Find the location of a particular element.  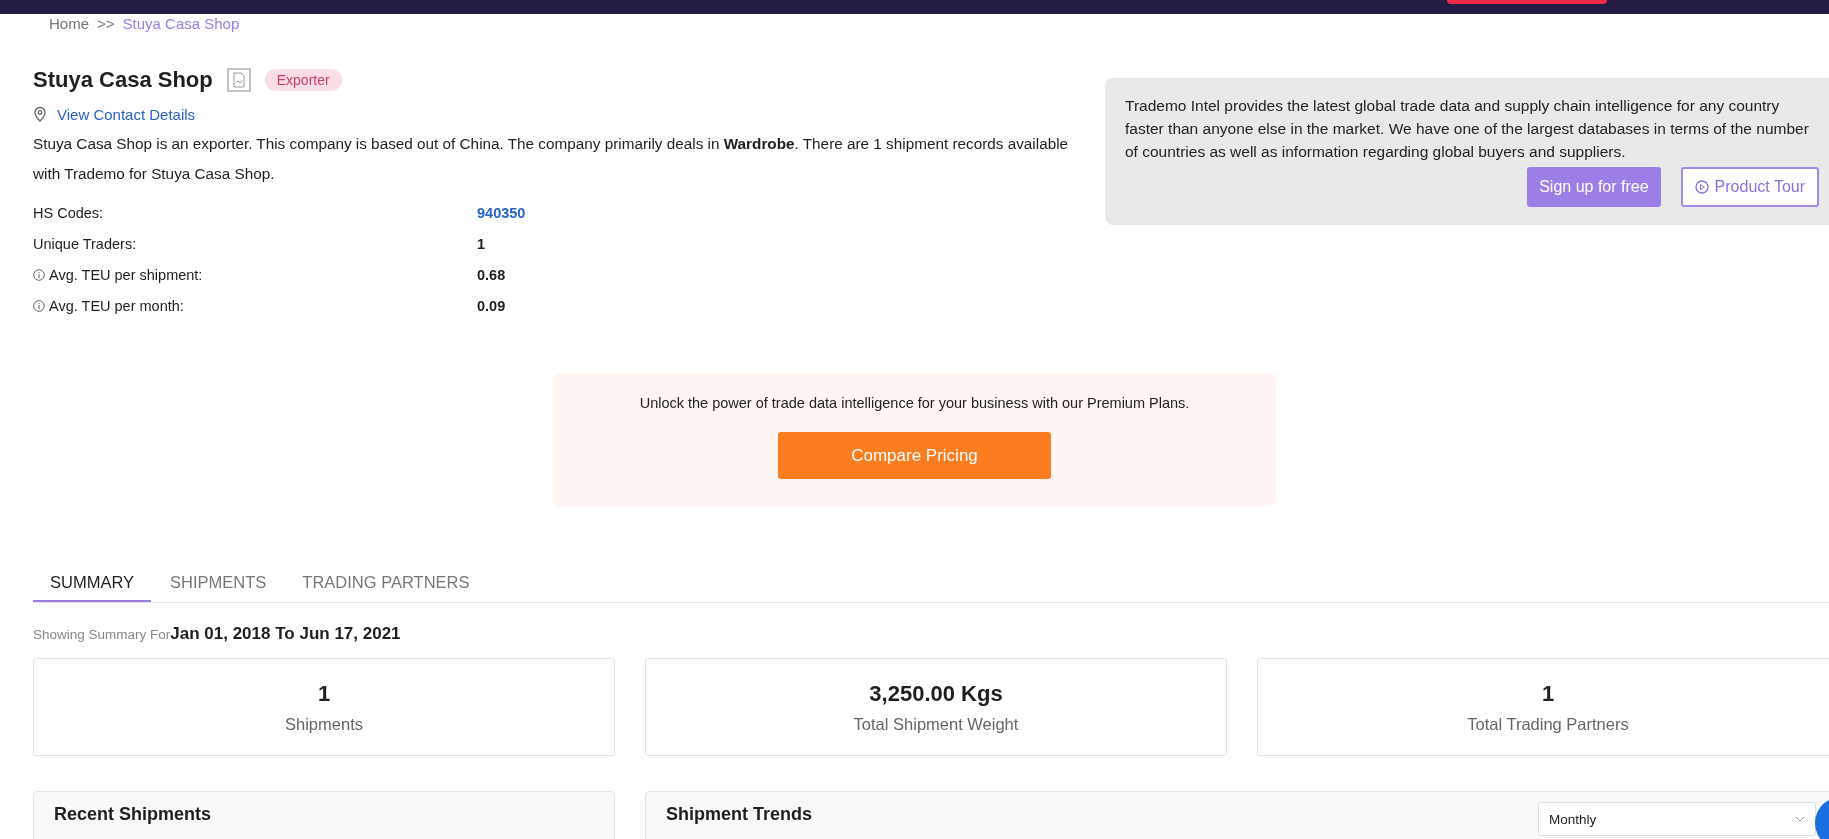

stat-value: 3,250.00 Kgs is located at coordinates (936, 693).